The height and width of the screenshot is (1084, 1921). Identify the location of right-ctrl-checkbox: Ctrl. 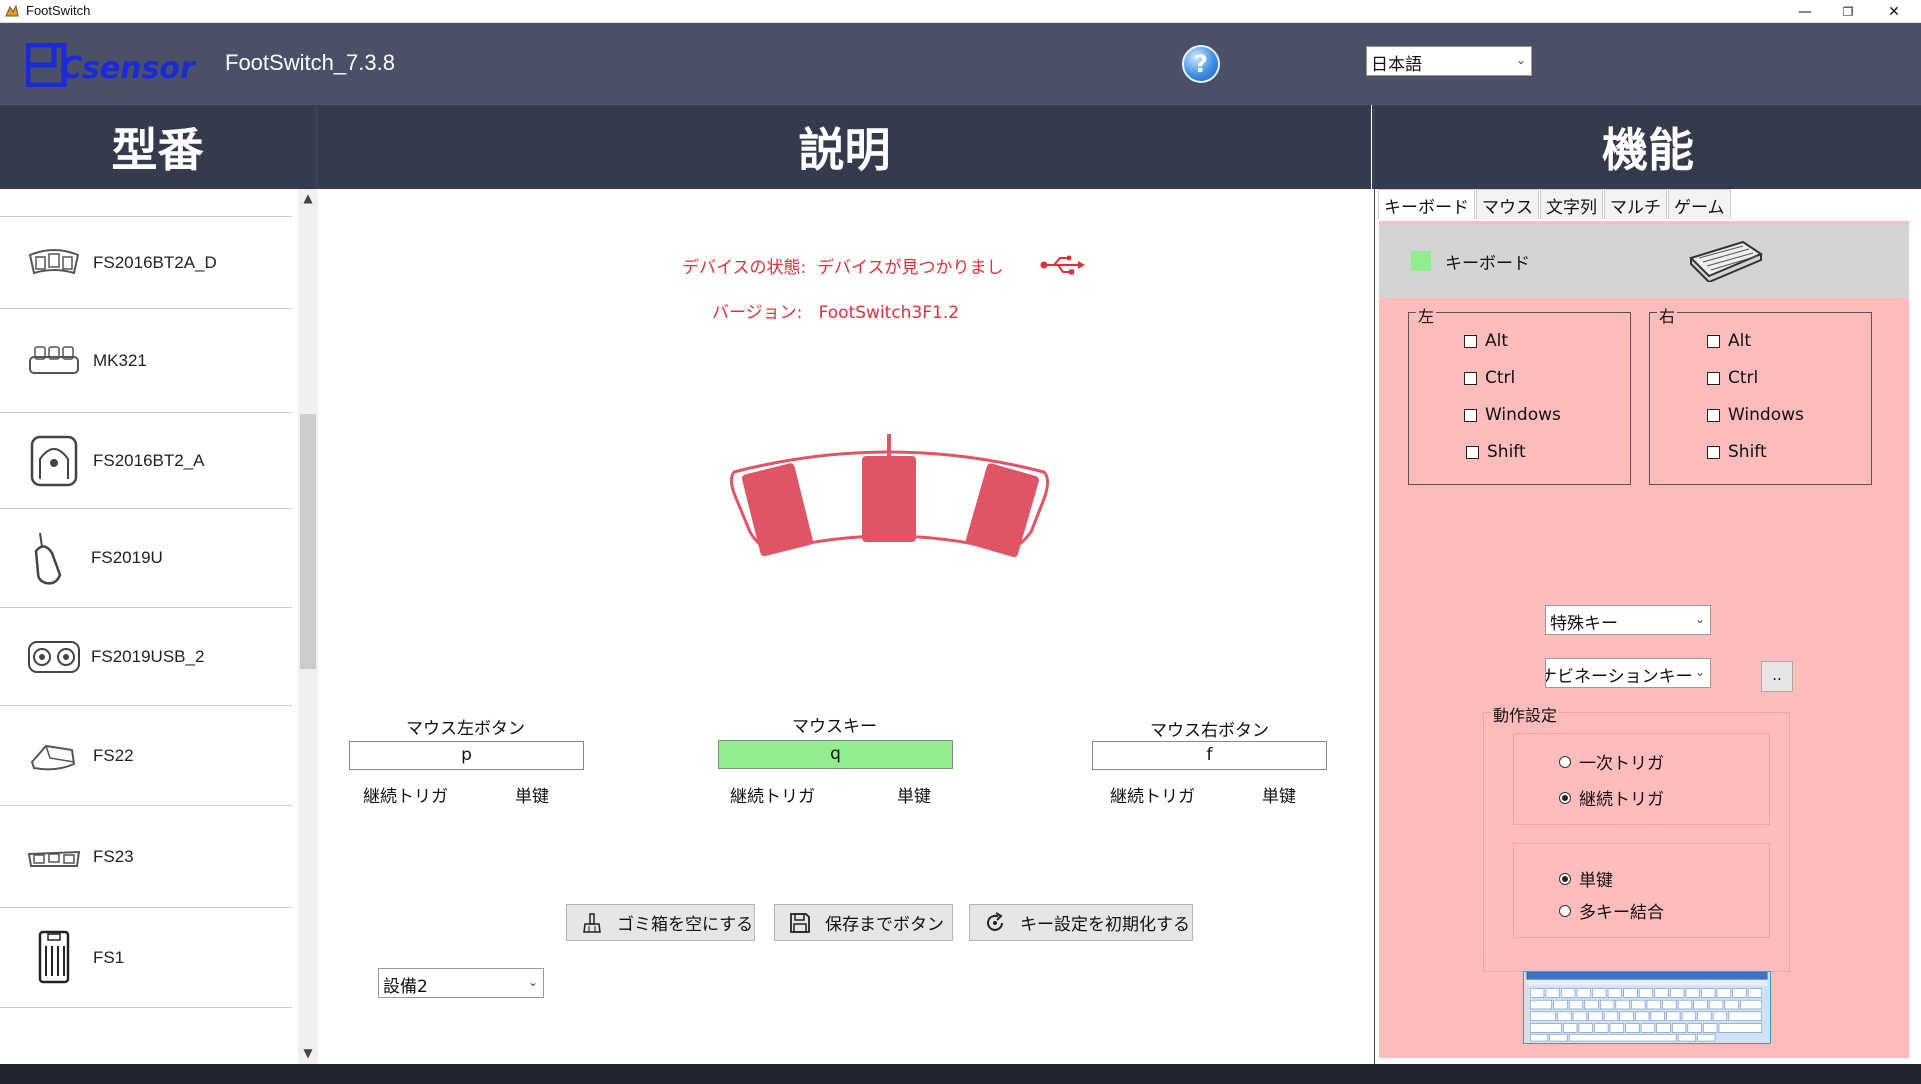
(1732, 378).